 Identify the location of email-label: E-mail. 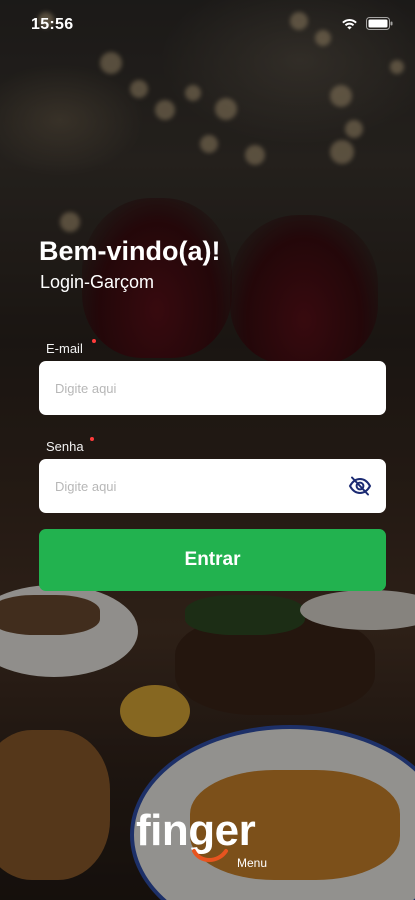
(64, 348).